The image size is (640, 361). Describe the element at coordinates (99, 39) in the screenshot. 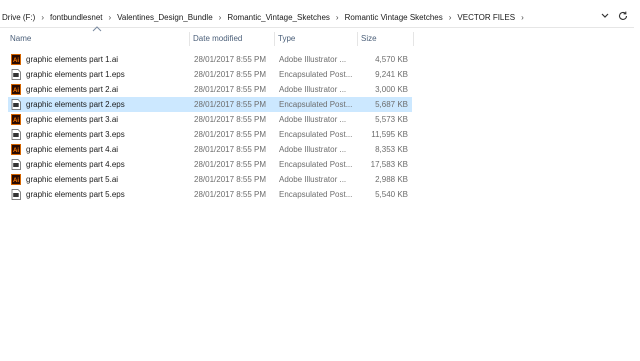

I see `column-header-name: Name` at that location.